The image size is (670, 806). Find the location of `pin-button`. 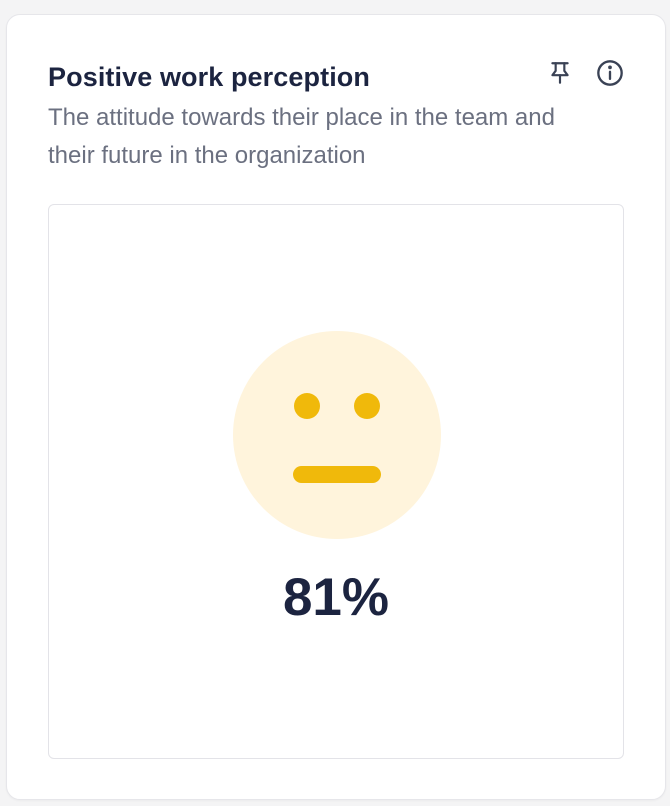

pin-button is located at coordinates (560, 73).